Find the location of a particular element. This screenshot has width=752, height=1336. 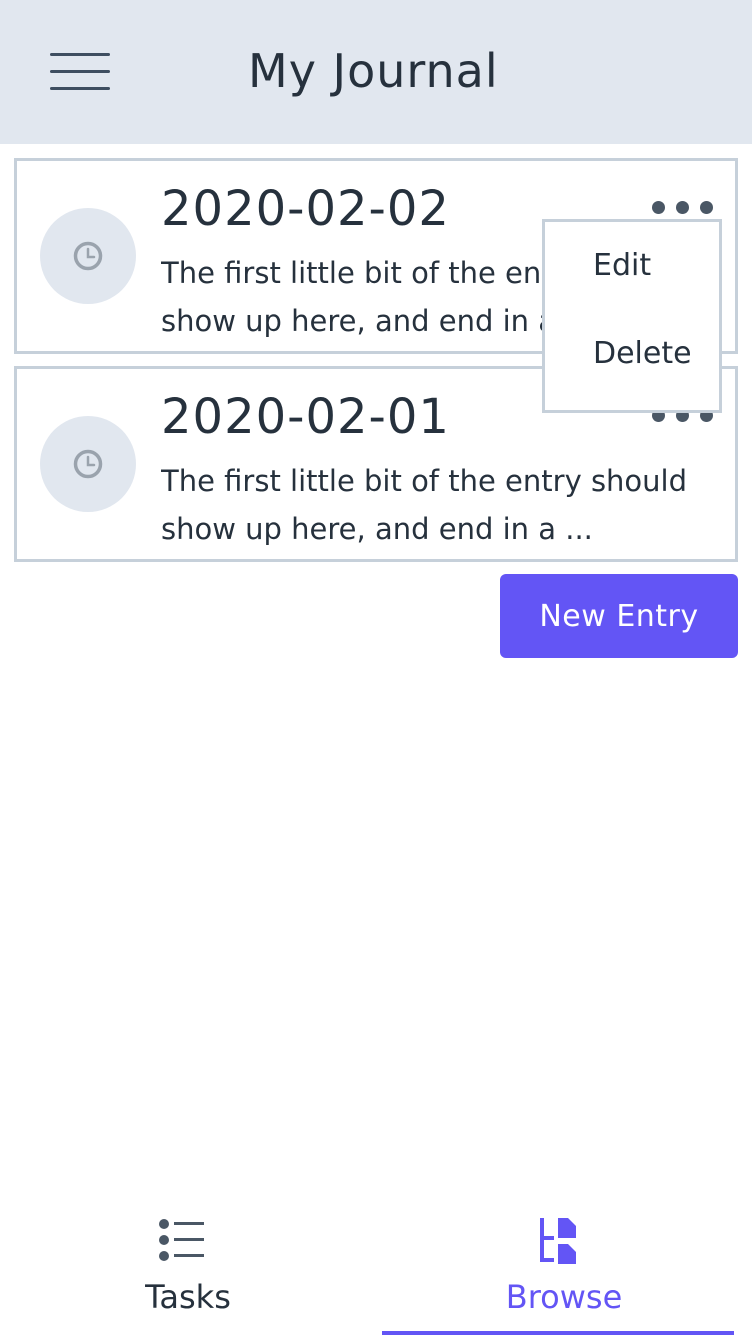

app-header: My Journal is located at coordinates (376, 72).